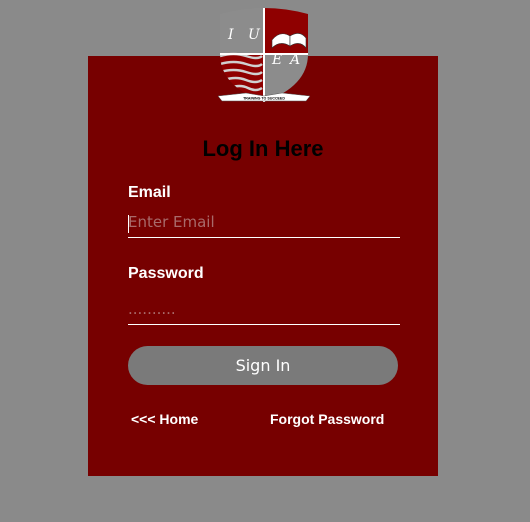 This screenshot has height=522, width=530. What do you see at coordinates (264, 223) in the screenshot?
I see `email-field` at bounding box center [264, 223].